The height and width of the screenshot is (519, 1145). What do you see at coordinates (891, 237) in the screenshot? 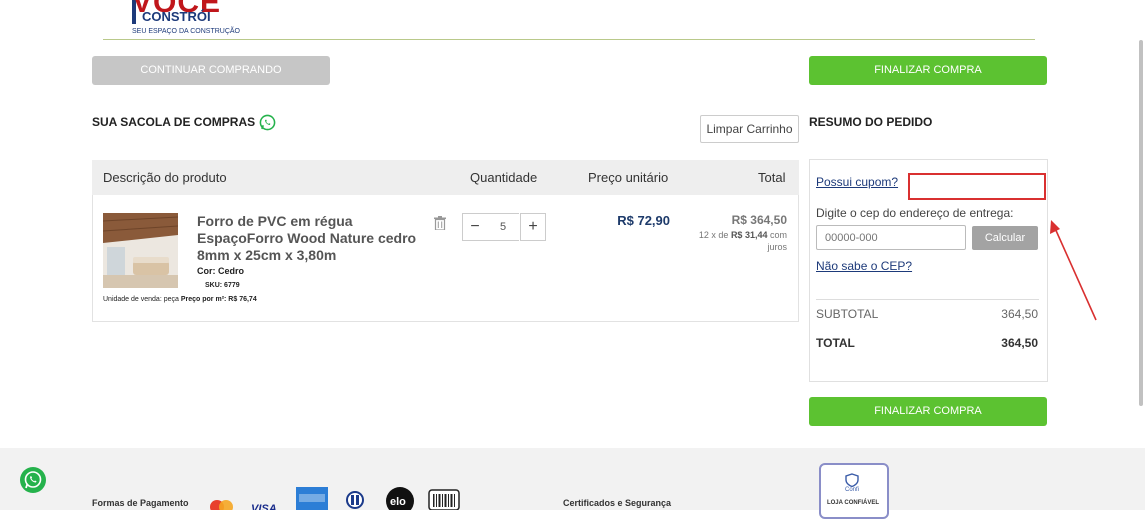
I see `cep-input` at bounding box center [891, 237].